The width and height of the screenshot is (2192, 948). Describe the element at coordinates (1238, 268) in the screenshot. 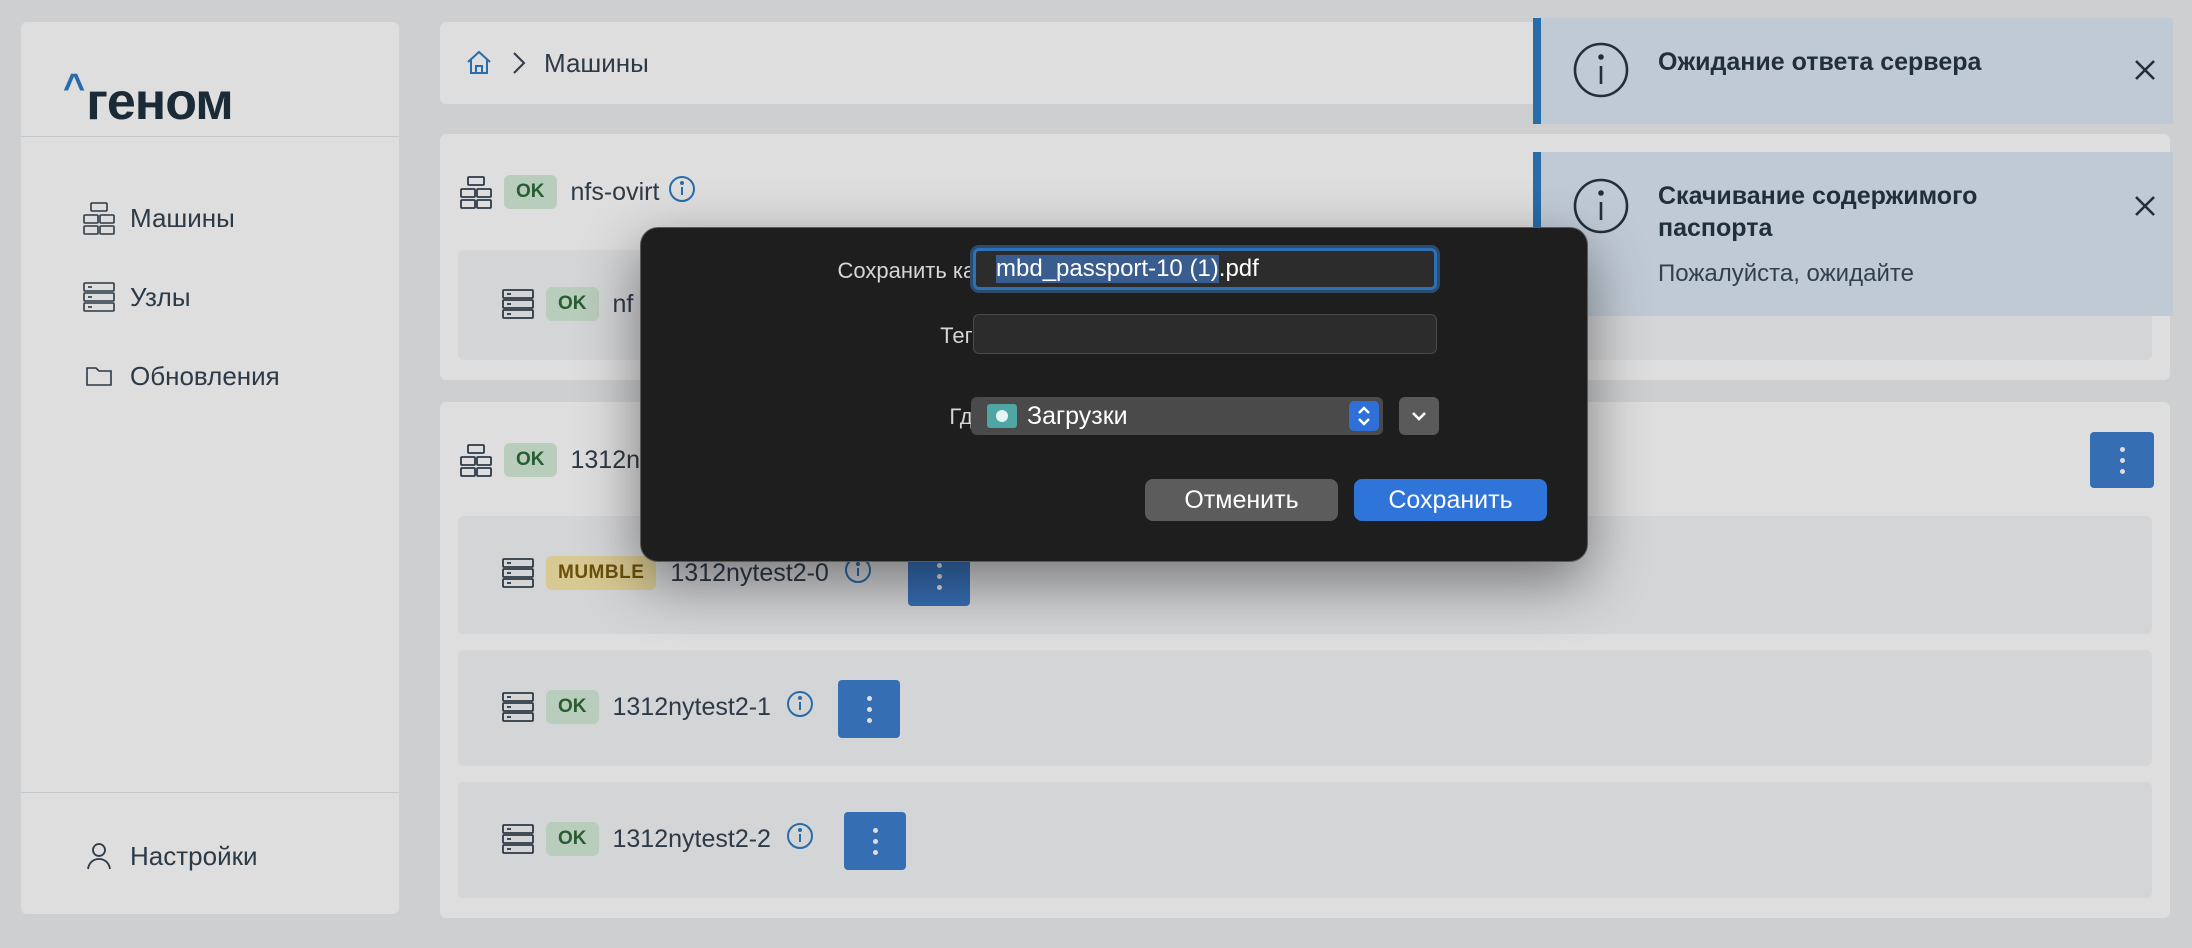

I see `filename-extension: .pdf` at that location.